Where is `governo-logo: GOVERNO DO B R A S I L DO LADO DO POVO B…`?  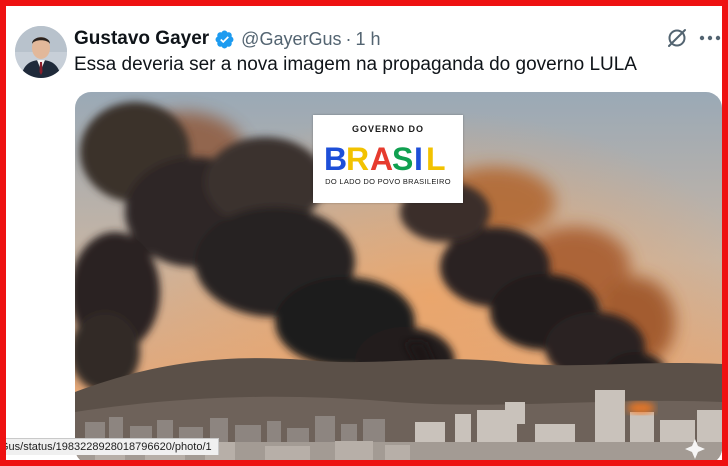 governo-logo: GOVERNO DO B R A S I L DO LADO DO POVO B… is located at coordinates (388, 159).